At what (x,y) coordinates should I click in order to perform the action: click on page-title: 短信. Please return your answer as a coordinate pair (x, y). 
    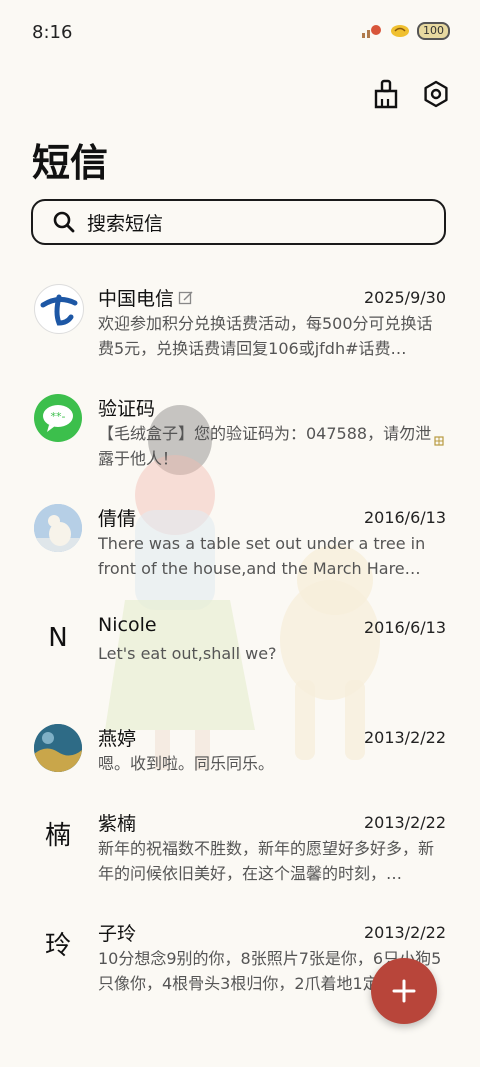
    Looking at the image, I should click on (70, 163).